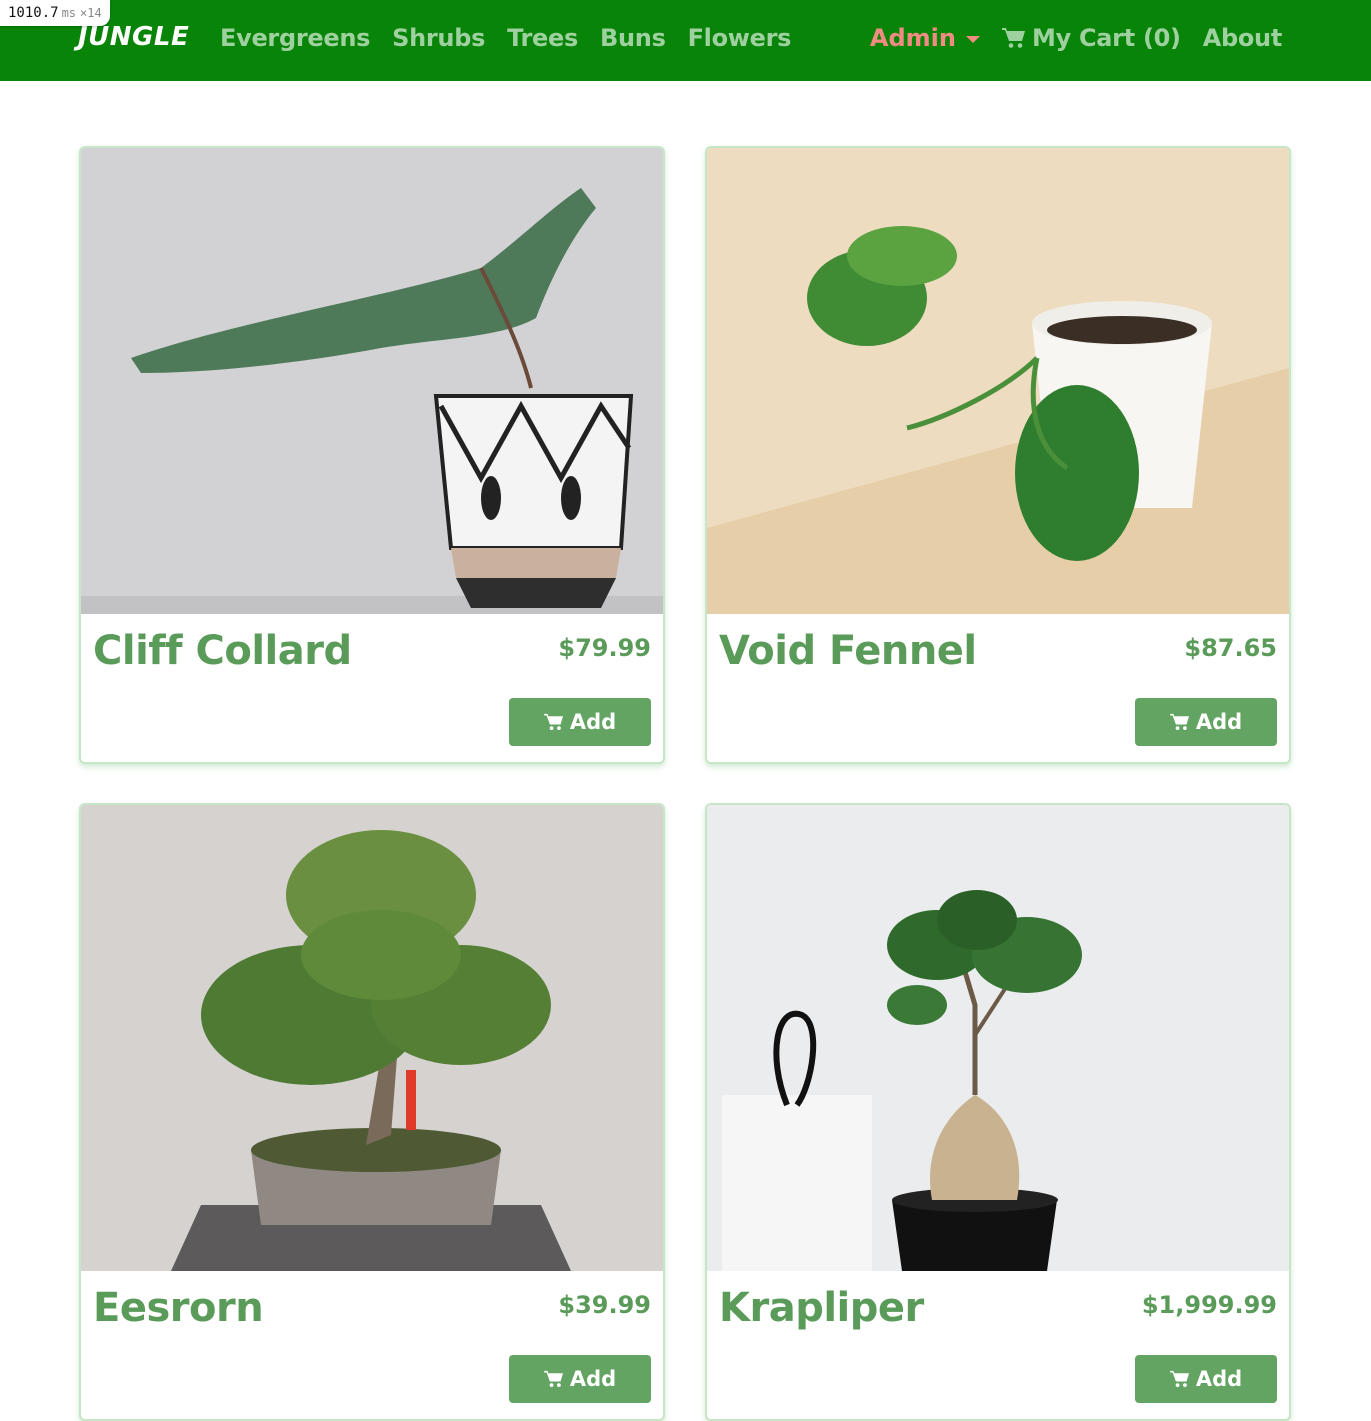 This screenshot has height=1421, width=1371. Describe the element at coordinates (972, 39) in the screenshot. I see `caret-down-icon` at that location.